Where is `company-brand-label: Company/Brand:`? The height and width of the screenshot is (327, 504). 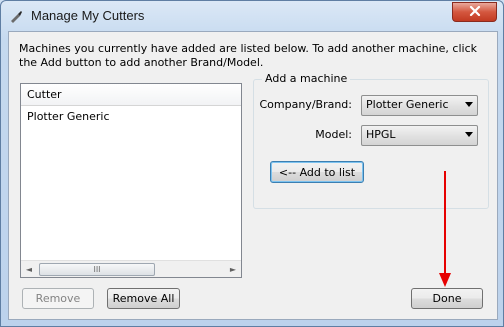 company-brand-label: Company/Brand: is located at coordinates (305, 104).